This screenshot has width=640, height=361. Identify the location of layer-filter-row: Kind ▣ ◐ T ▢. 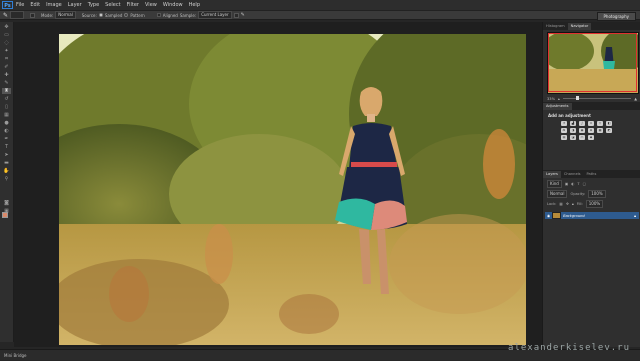
(592, 184).